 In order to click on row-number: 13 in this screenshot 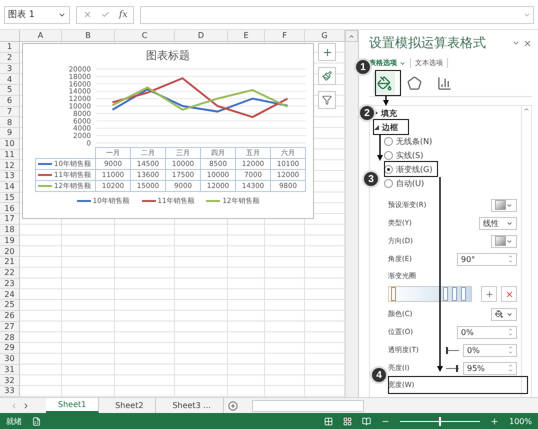, I will do `click(10, 176)`.